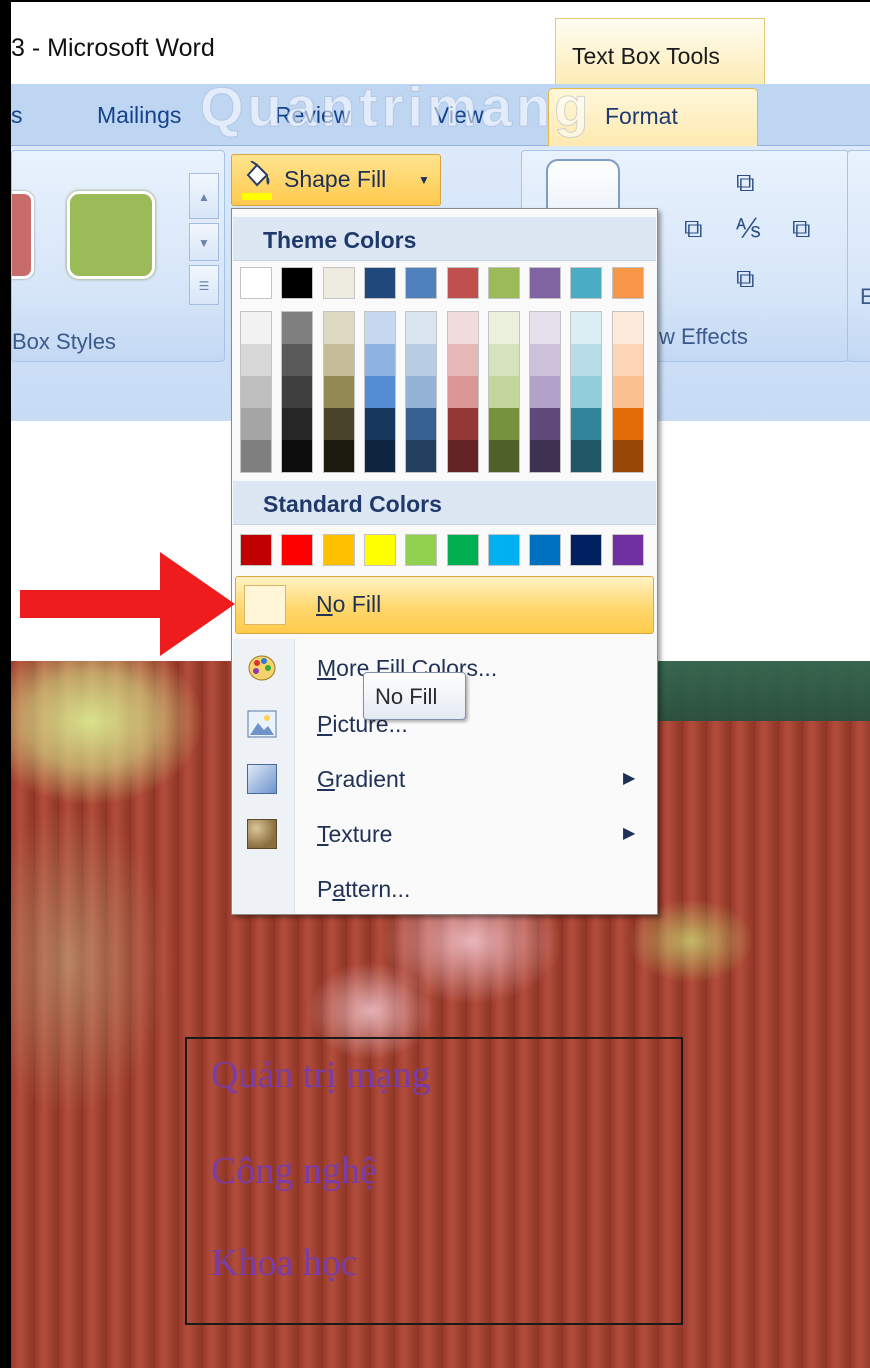  Describe the element at coordinates (139, 115) in the screenshot. I see `tab-mailings: Mailings` at that location.